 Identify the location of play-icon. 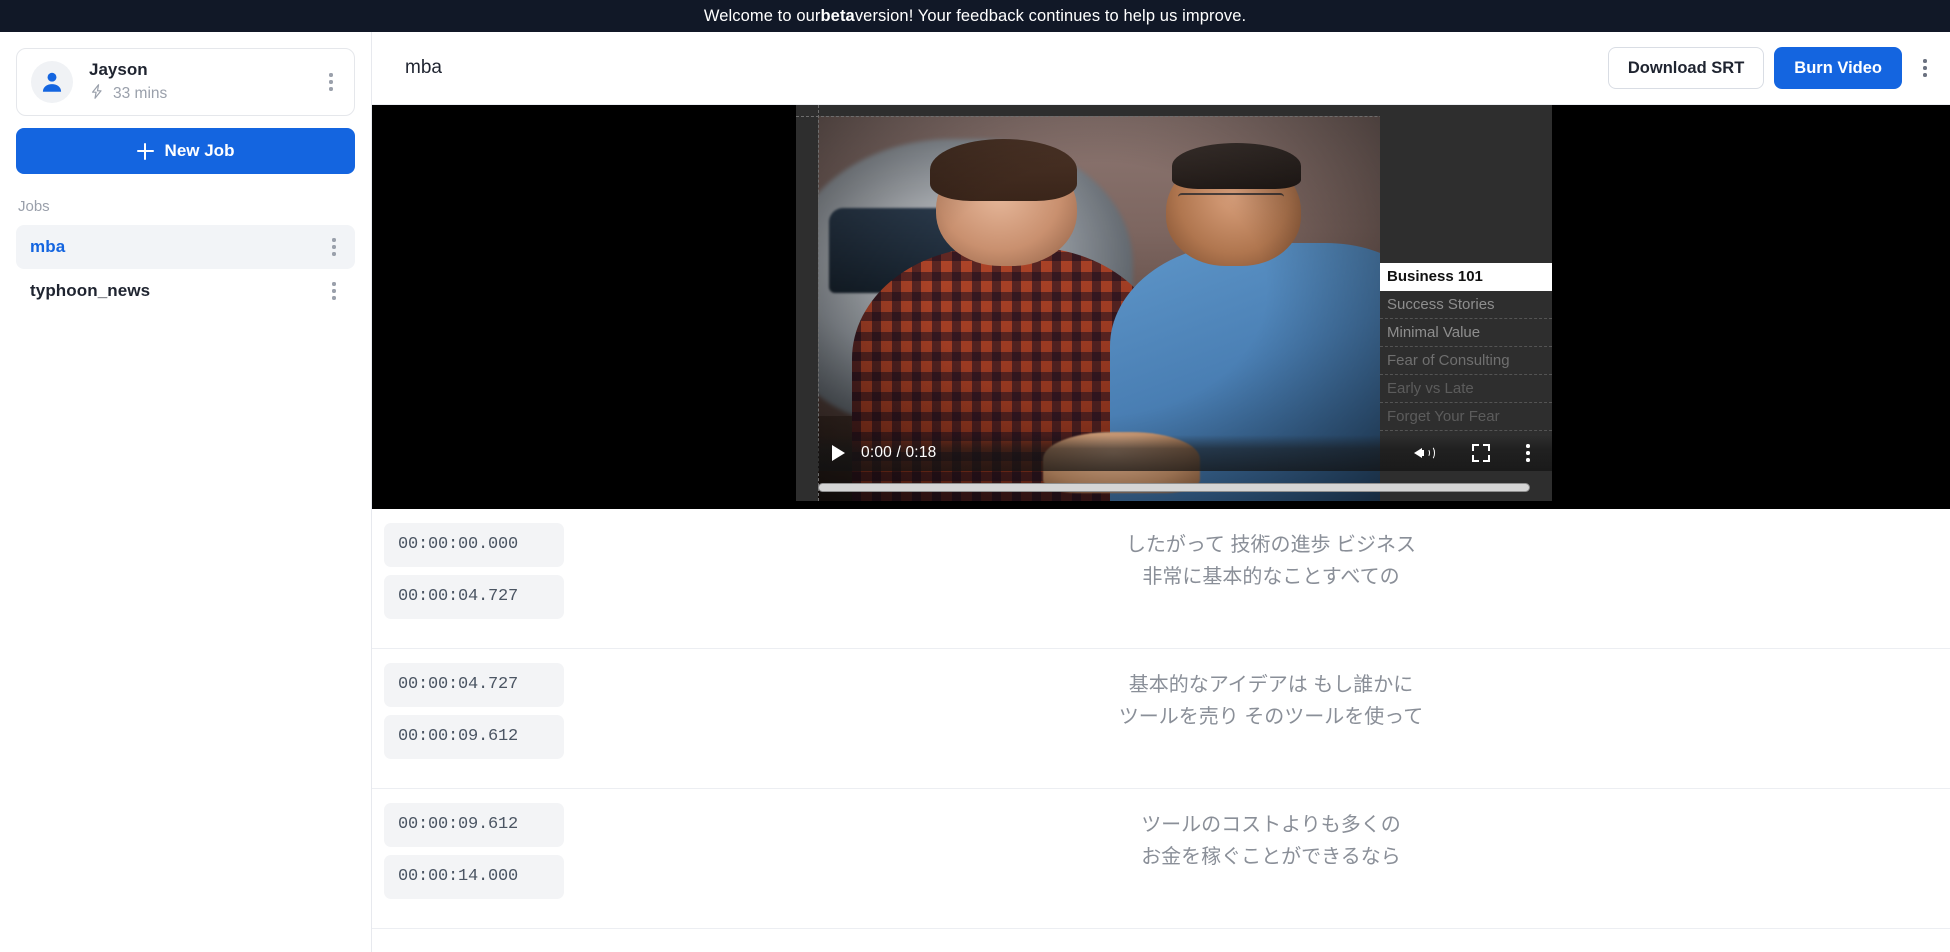
(836, 453).